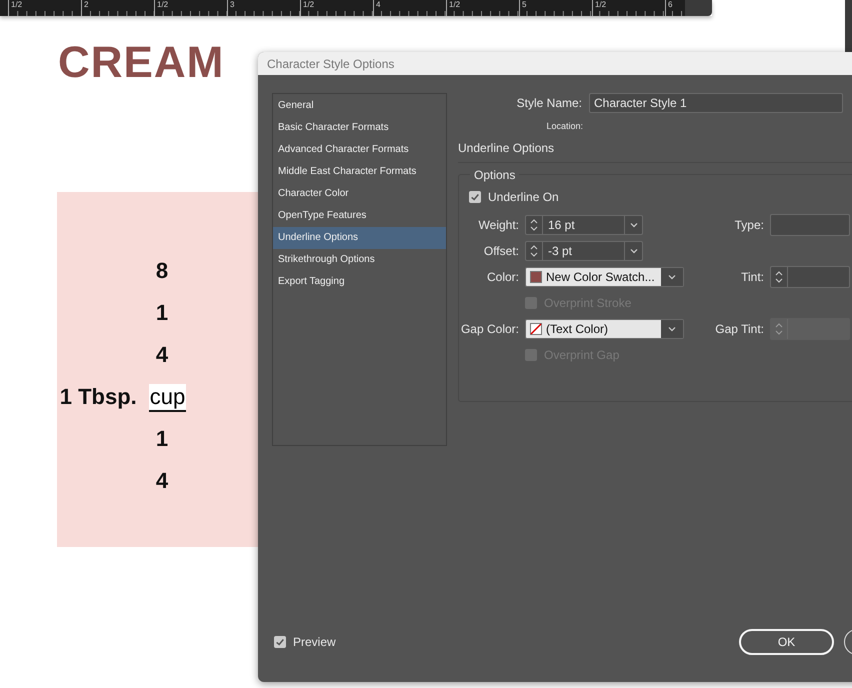  What do you see at coordinates (698, 8) in the screenshot?
I see `ruler-corner-button` at bounding box center [698, 8].